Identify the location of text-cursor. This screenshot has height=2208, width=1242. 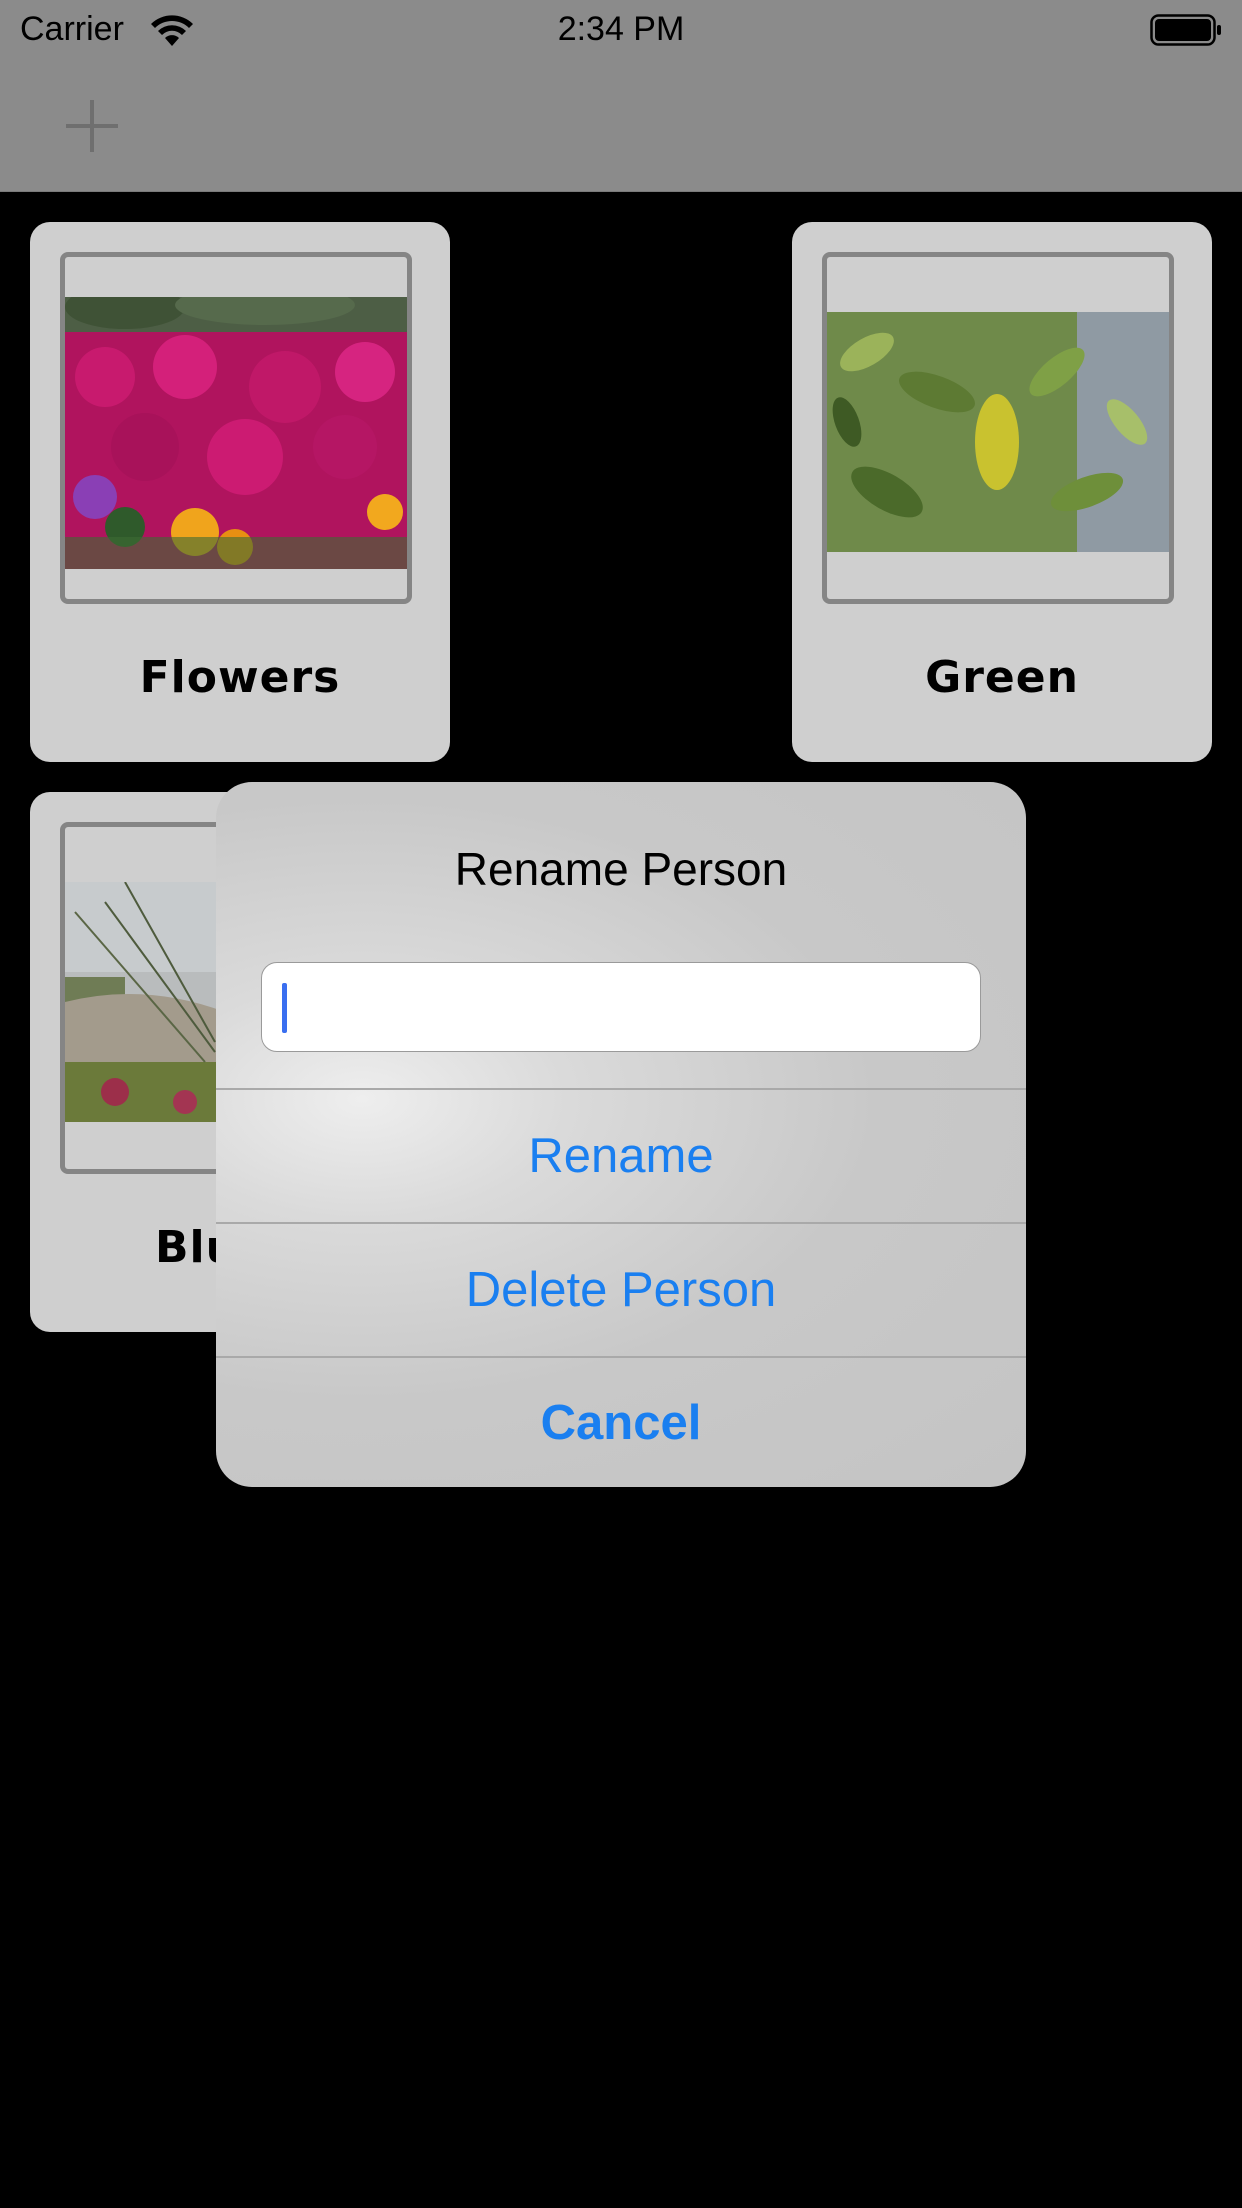
(284, 1008).